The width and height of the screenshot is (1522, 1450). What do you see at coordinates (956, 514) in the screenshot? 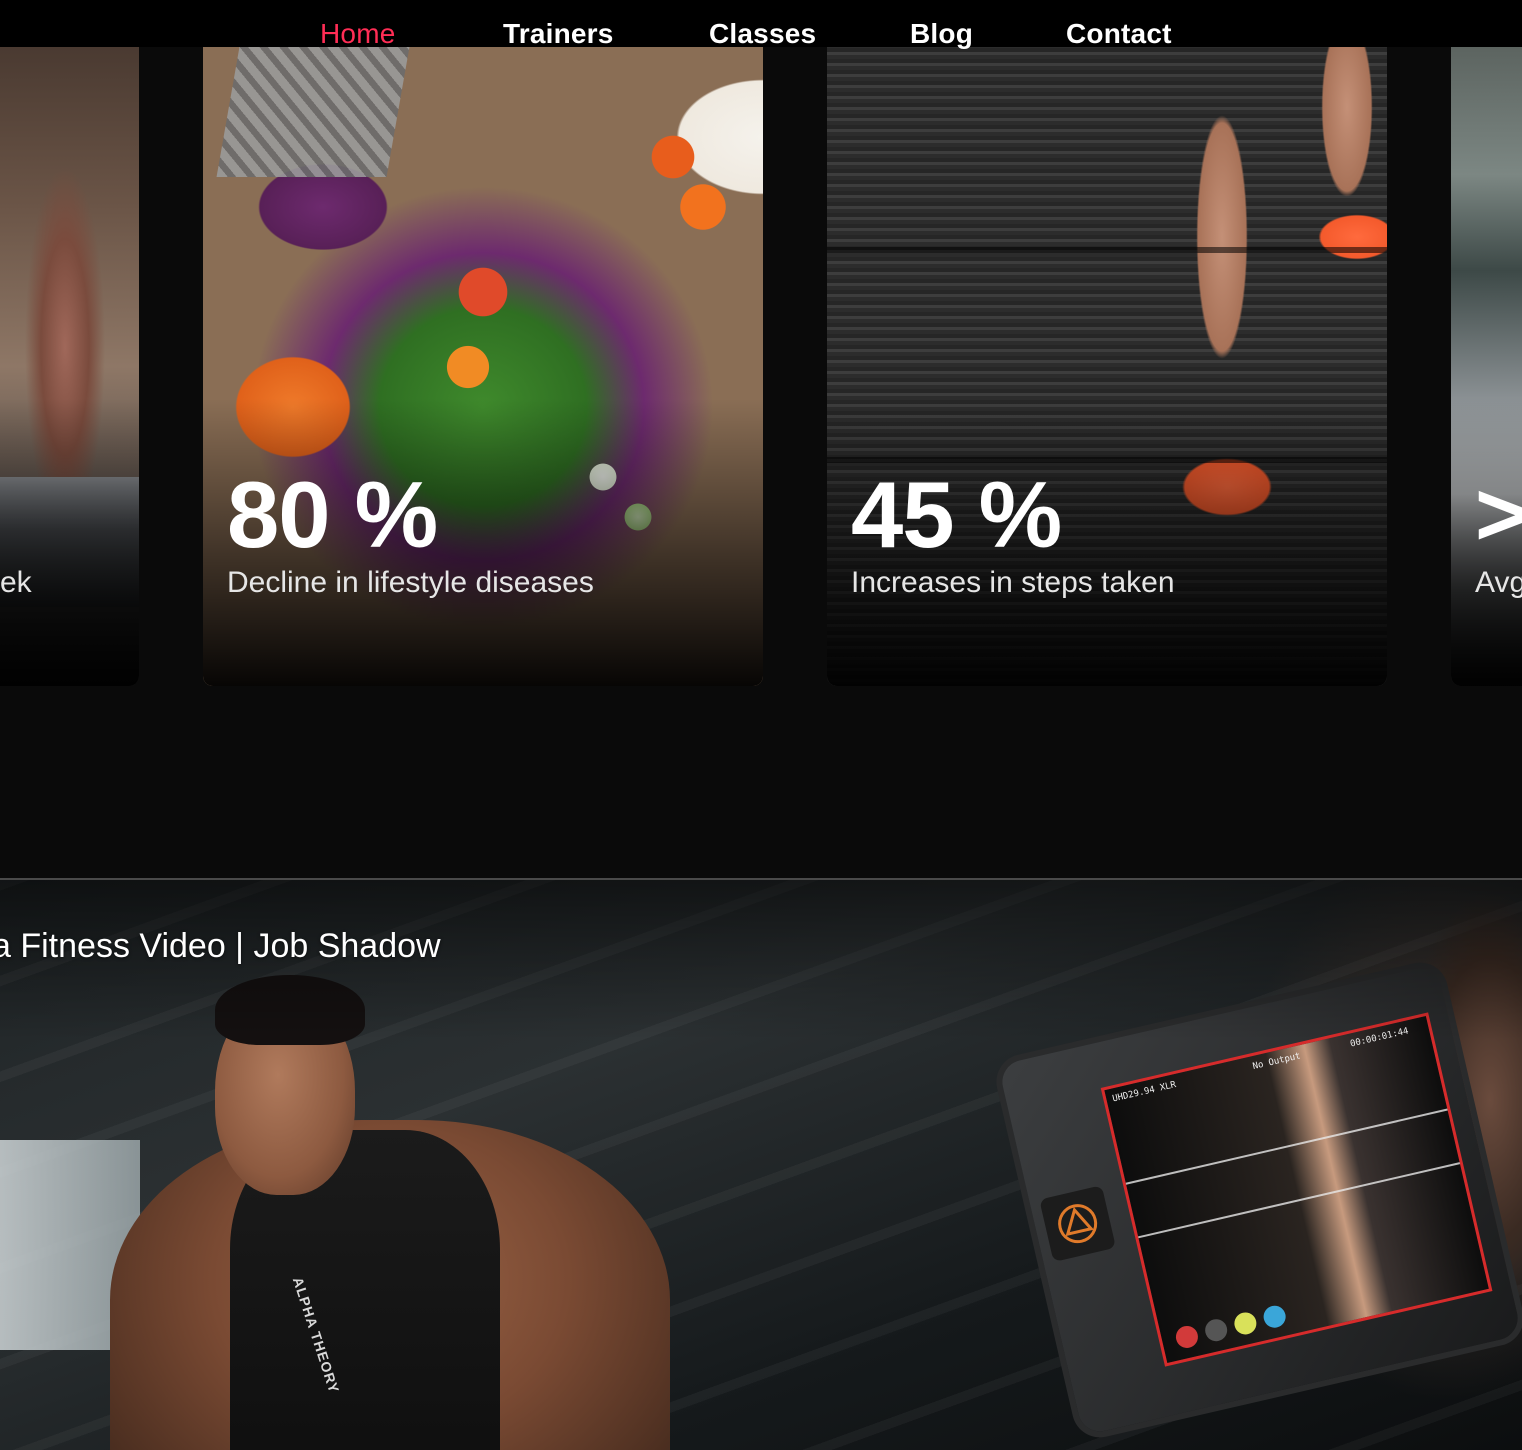
I see `stat-value: 45 %` at bounding box center [956, 514].